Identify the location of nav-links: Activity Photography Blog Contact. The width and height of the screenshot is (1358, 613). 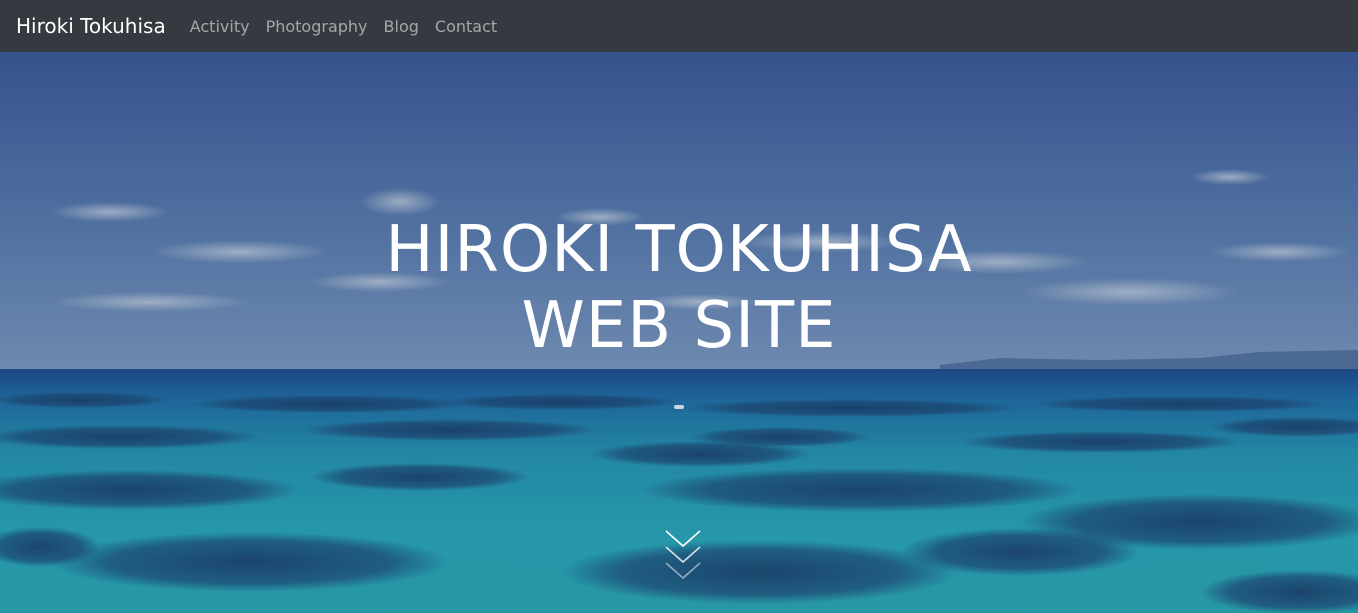
(343, 26).